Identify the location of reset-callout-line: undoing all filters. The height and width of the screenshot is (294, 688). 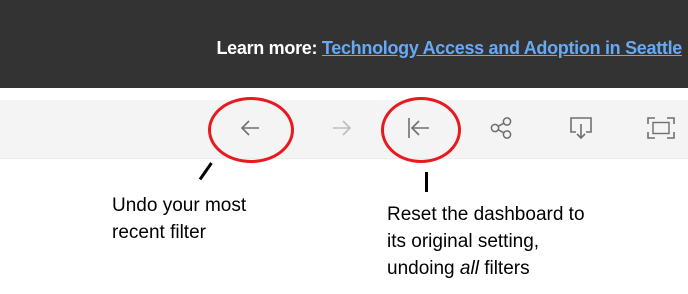
(486, 268).